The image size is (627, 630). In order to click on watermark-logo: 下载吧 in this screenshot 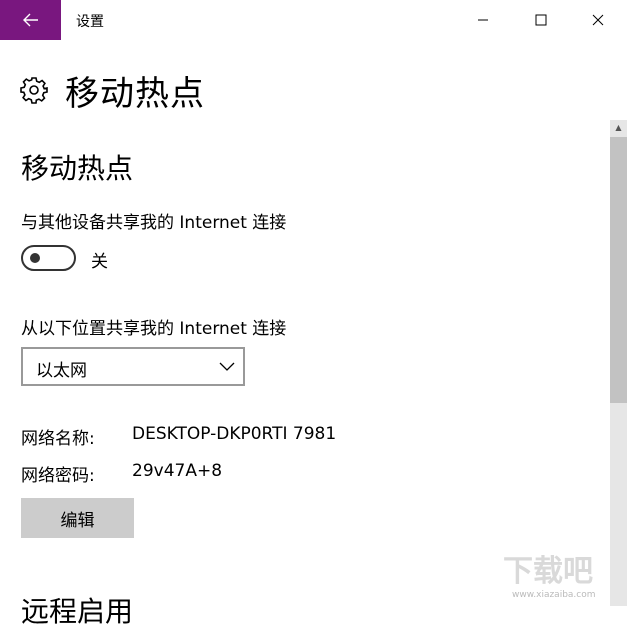, I will do `click(548, 571)`.